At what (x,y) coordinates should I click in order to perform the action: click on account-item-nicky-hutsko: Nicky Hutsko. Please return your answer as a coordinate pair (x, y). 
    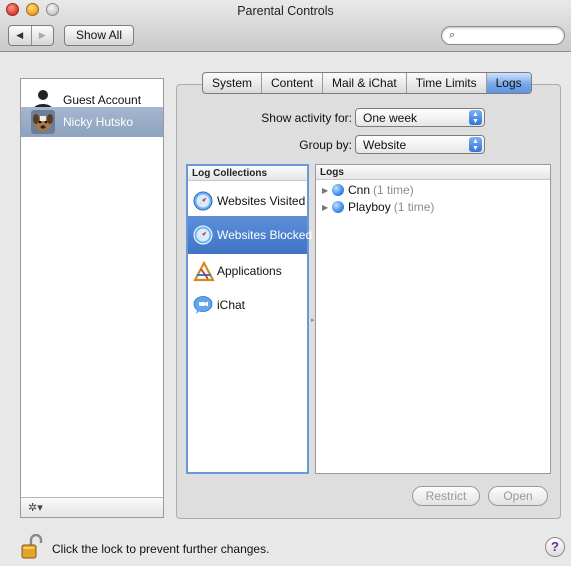
    Looking at the image, I should click on (92, 122).